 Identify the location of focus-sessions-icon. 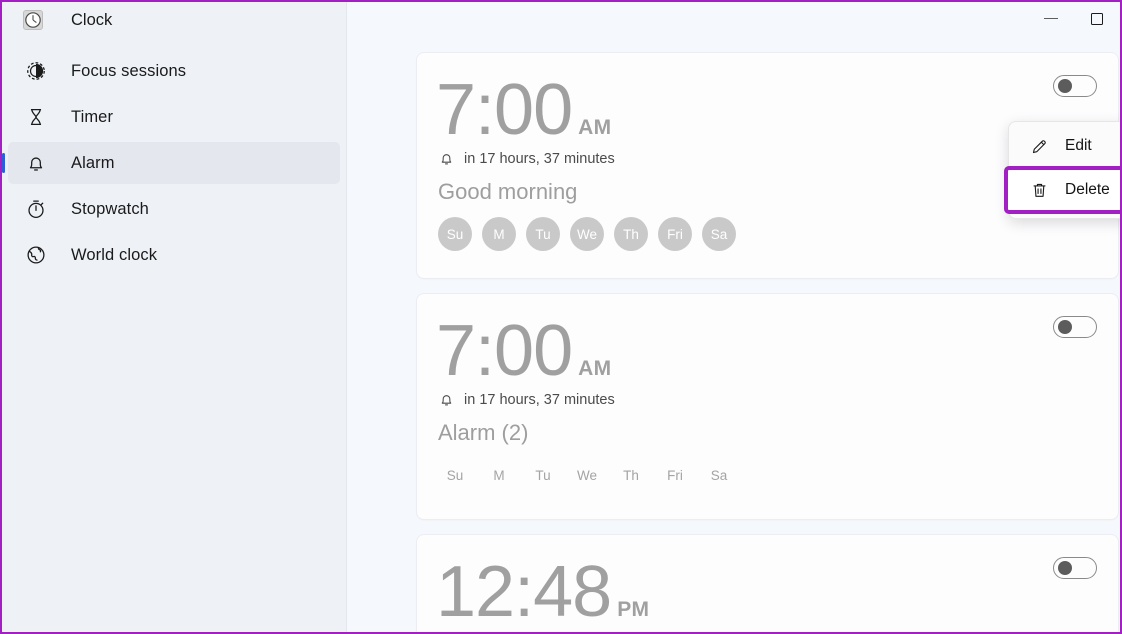
(36, 71).